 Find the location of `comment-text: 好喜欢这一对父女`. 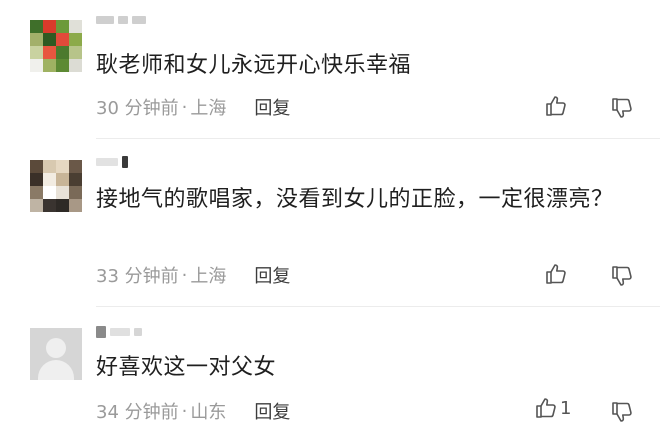

comment-text: 好喜欢这一对父女 is located at coordinates (186, 367).